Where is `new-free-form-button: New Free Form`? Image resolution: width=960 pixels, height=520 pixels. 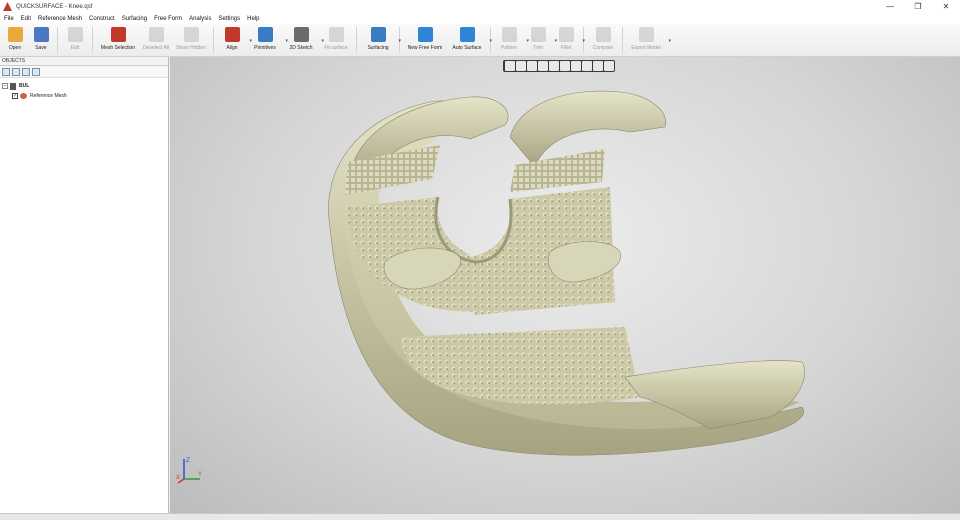
new-free-form-button: New Free Form is located at coordinates (425, 39).